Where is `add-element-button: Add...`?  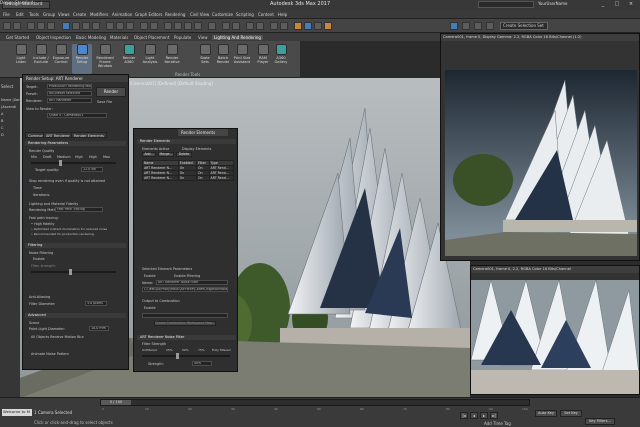
add-element-button: Add... is located at coordinates (149, 154).